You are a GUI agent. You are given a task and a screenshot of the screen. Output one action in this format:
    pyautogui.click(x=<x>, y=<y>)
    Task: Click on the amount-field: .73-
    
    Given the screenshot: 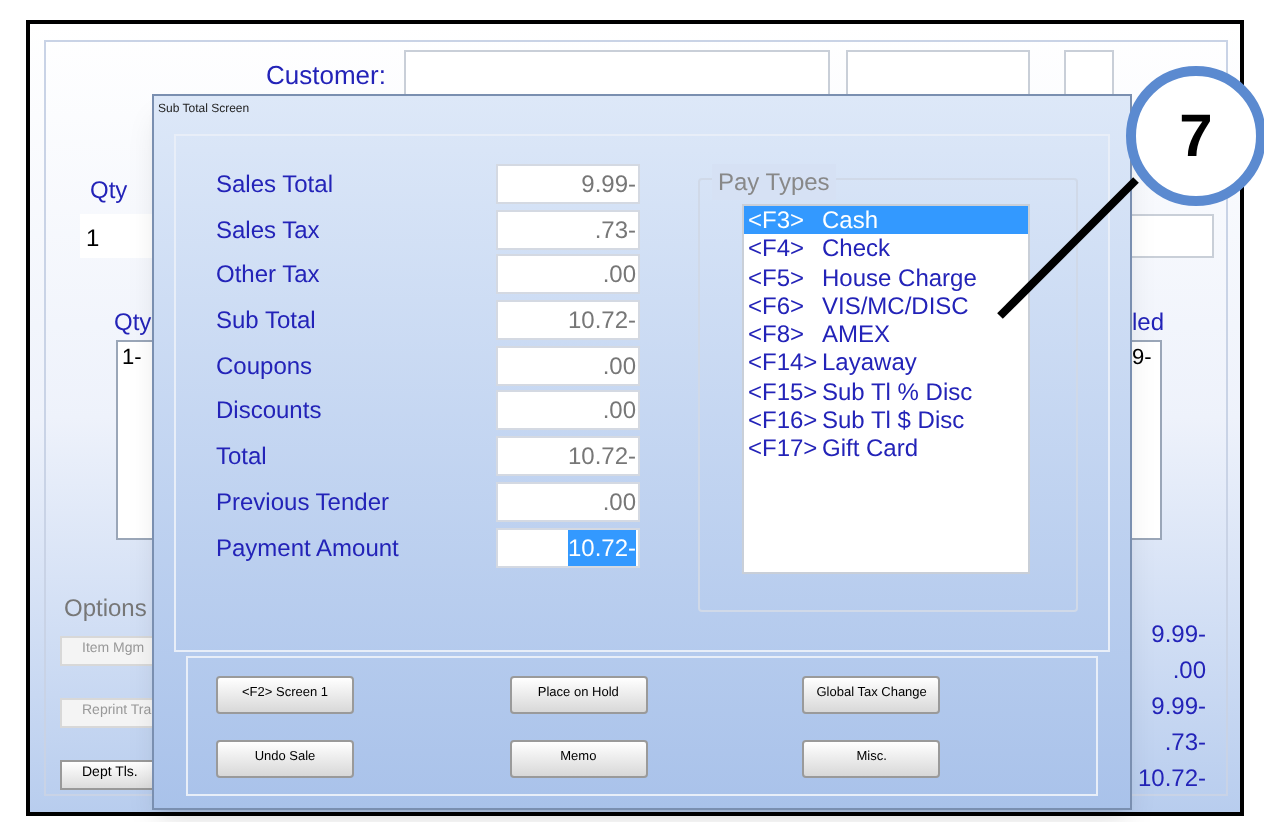 What is the action you would take?
    pyautogui.click(x=568, y=229)
    